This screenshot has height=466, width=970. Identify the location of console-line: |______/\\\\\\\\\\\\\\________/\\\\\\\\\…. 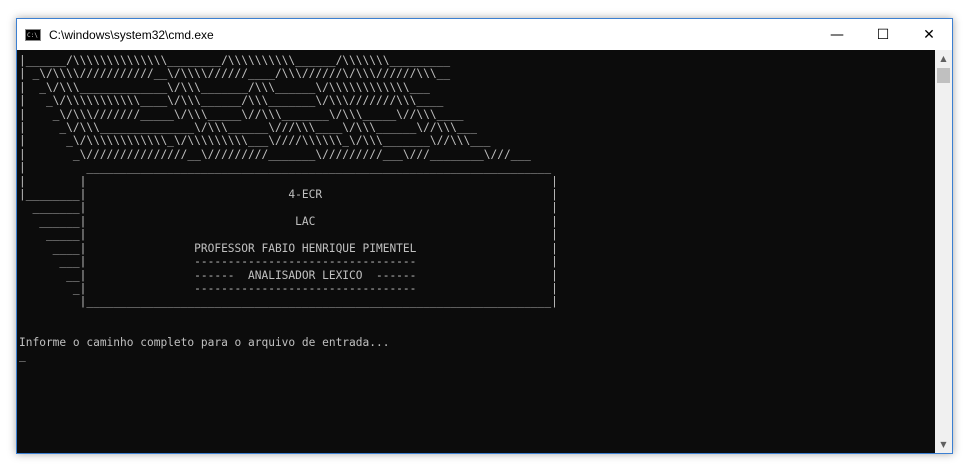
(235, 60).